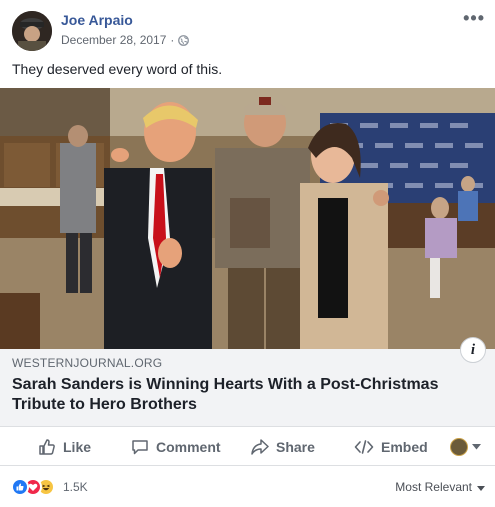 This screenshot has height=507, width=495. Describe the element at coordinates (97, 20) in the screenshot. I see `author-name: Joe Arpaio` at that location.